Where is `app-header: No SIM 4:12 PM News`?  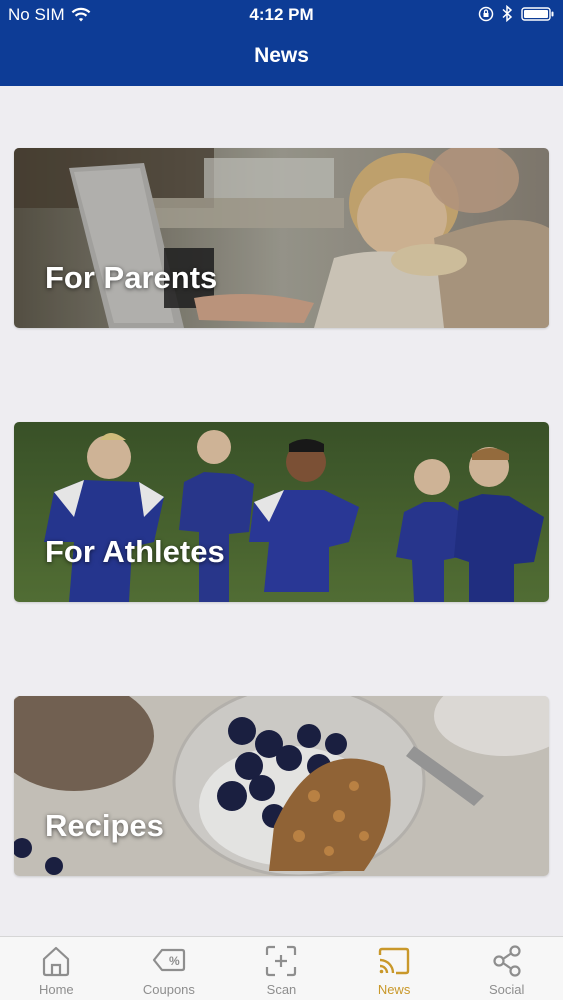 app-header: No SIM 4:12 PM News is located at coordinates (281, 43).